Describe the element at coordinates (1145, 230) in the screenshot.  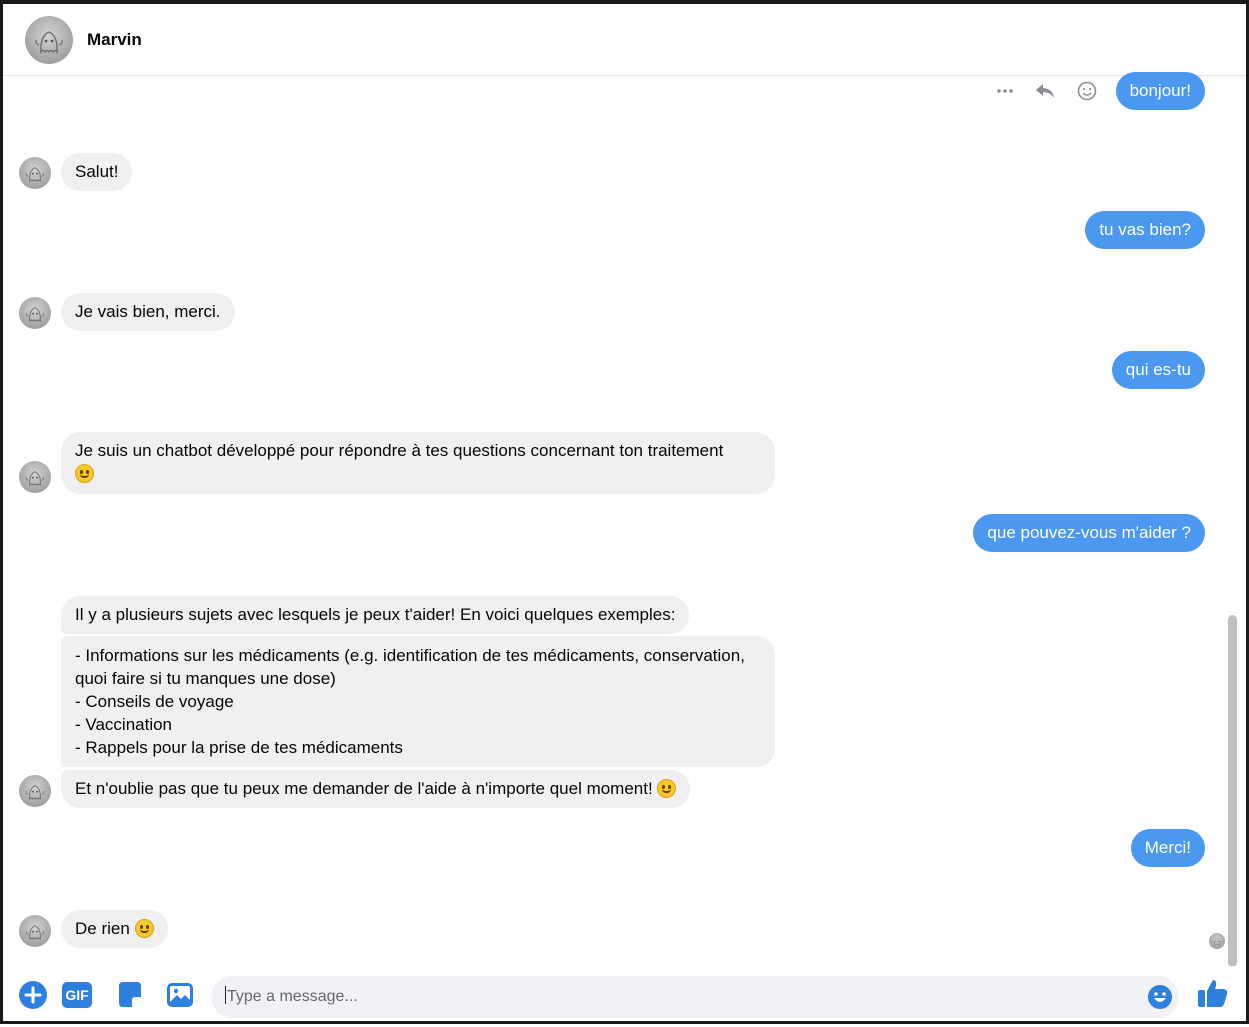
I see `outgoing-message: tu vas bien?` at that location.